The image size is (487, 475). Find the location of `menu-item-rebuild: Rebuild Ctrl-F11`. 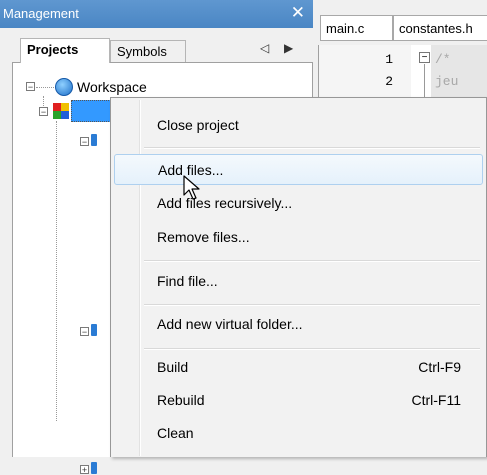

menu-item-rebuild: Rebuild Ctrl-F11 is located at coordinates (298, 400).